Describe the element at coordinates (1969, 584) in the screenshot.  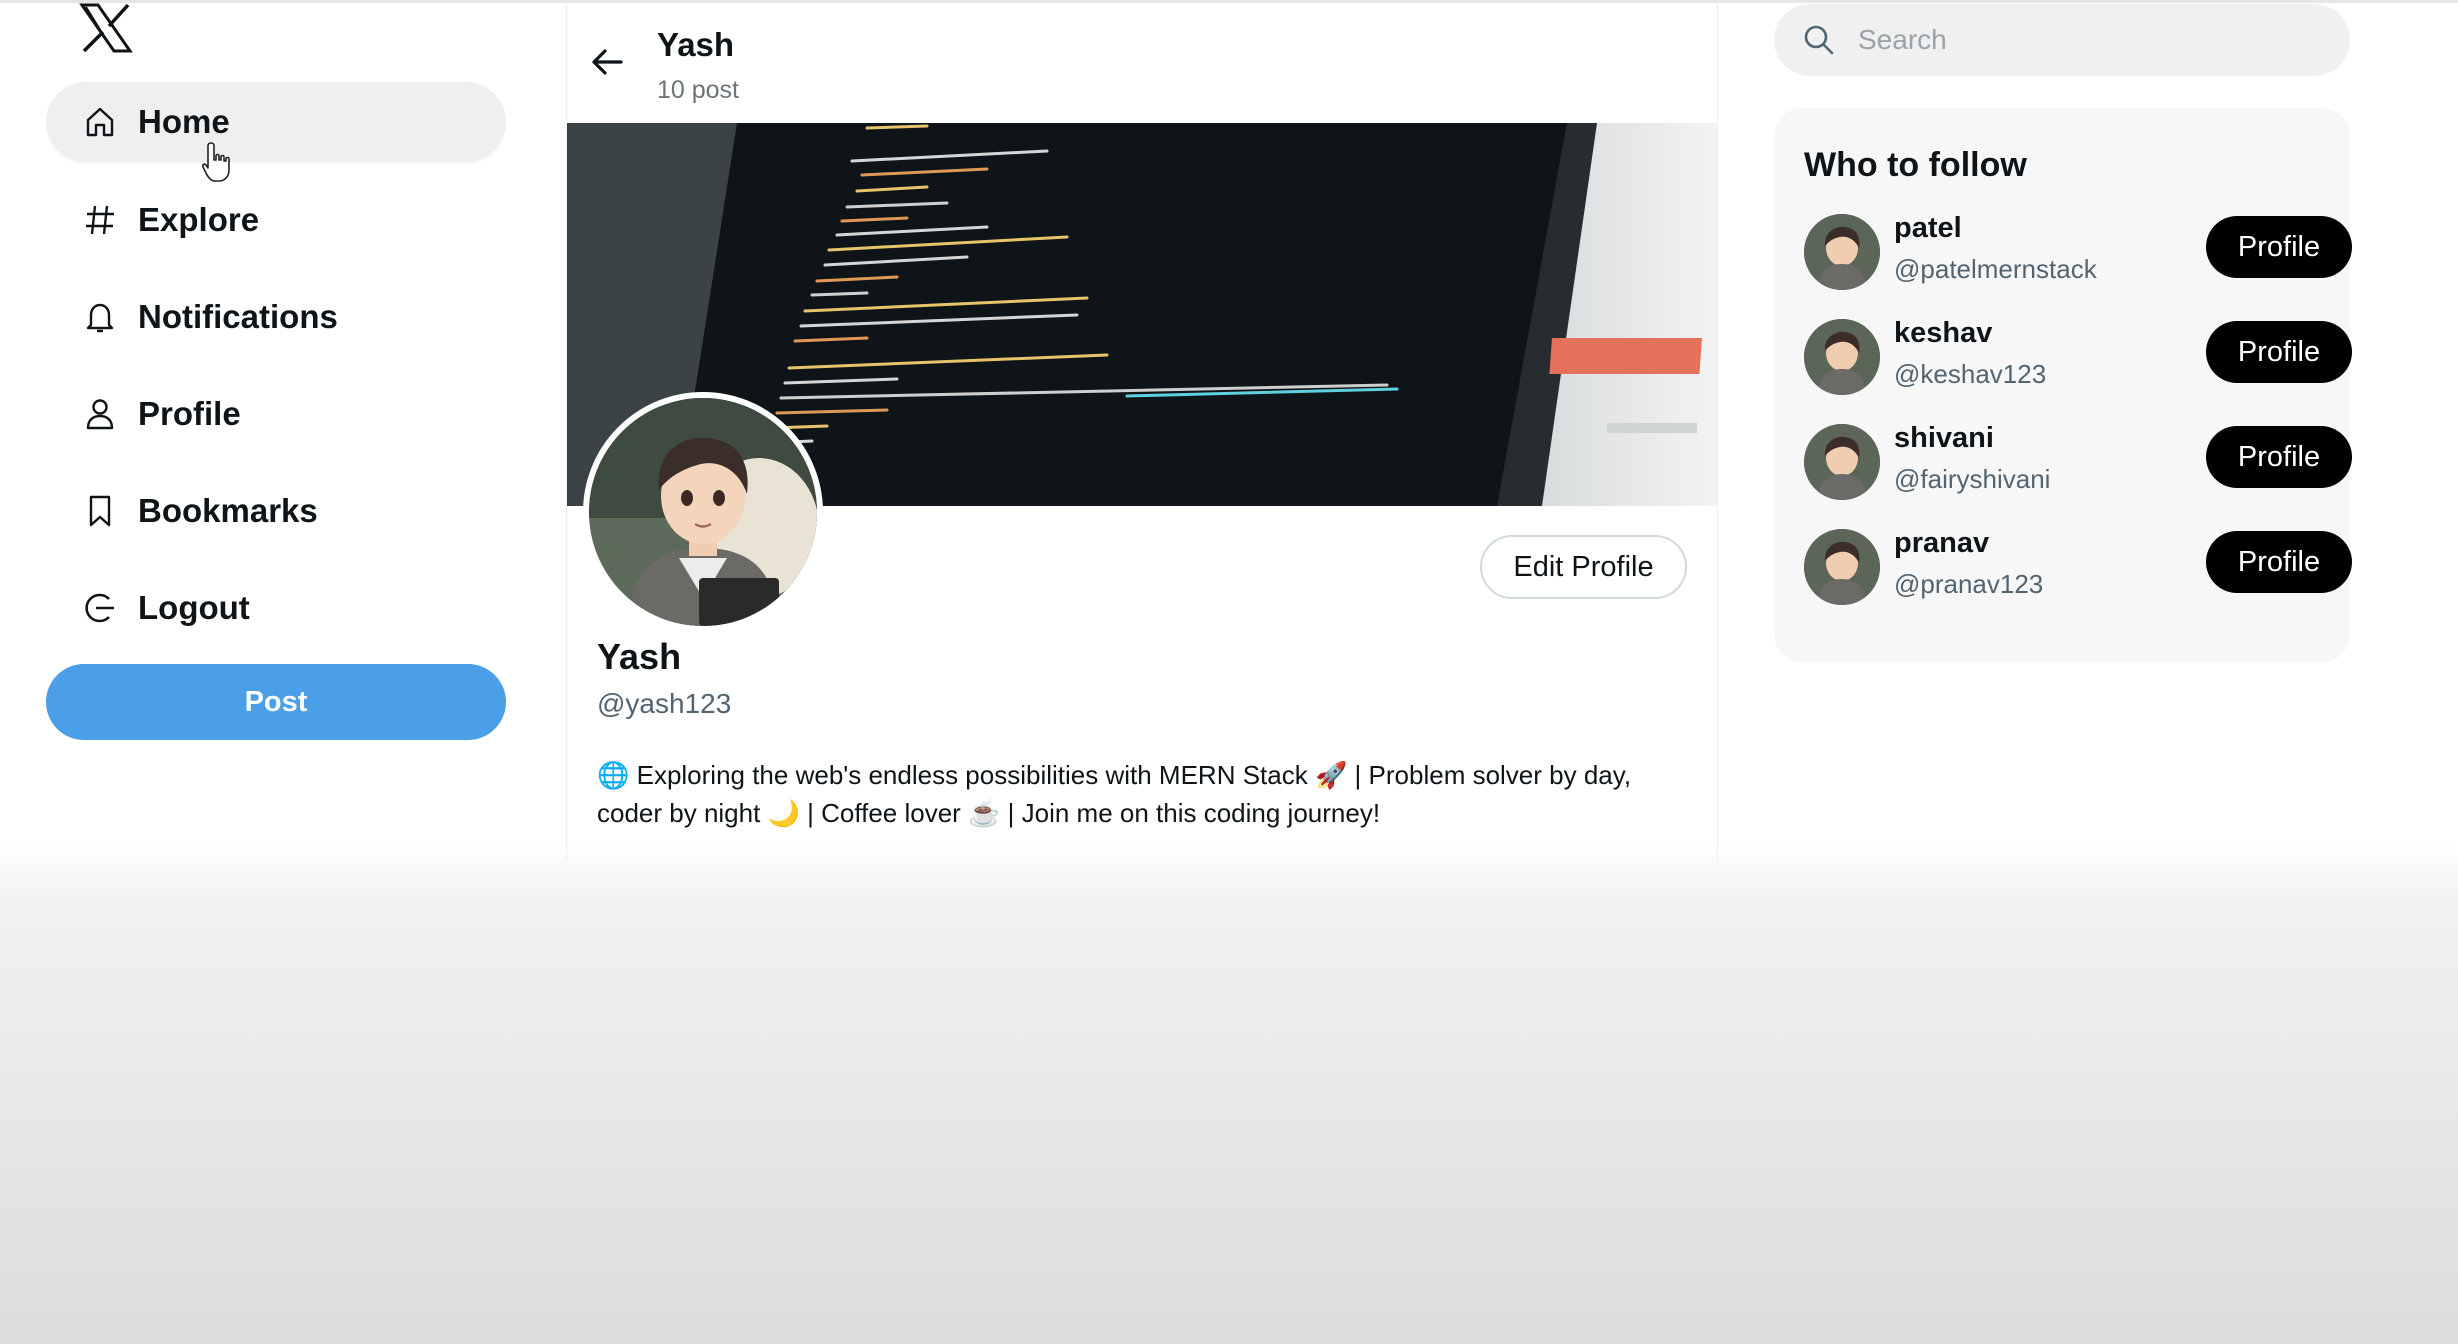
I see `user-handle: @pranav123` at that location.